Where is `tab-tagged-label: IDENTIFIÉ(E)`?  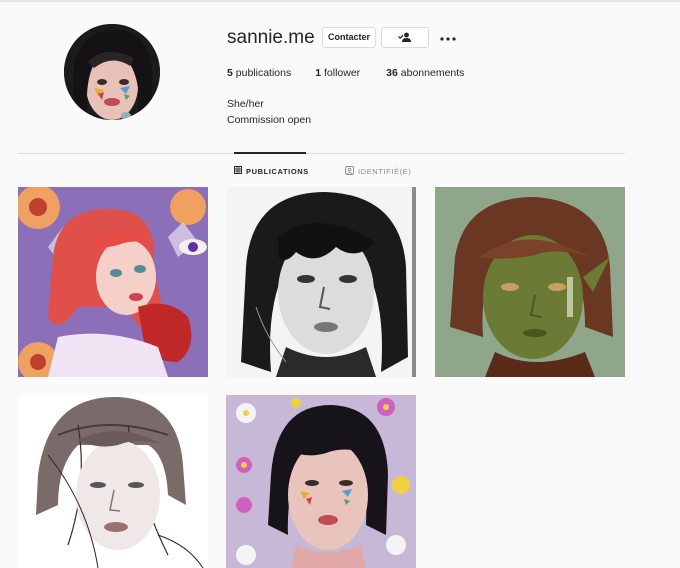 tab-tagged-label: IDENTIFIÉ(E) is located at coordinates (385, 171).